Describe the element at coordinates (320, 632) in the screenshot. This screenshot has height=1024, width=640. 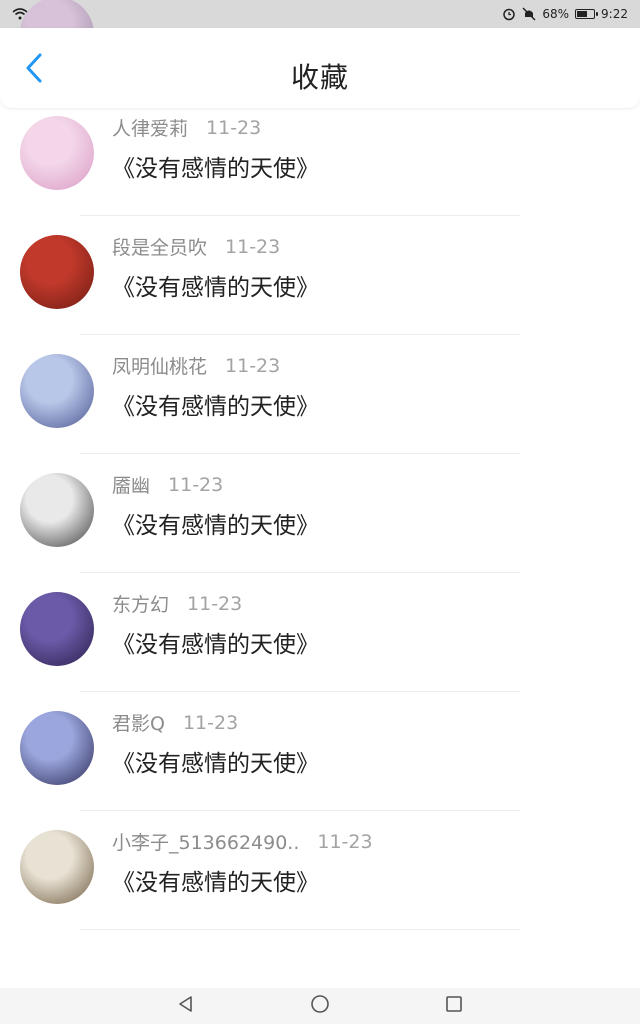
I see `list-item: 东方幻 11-23 《没有感情的天使》` at that location.